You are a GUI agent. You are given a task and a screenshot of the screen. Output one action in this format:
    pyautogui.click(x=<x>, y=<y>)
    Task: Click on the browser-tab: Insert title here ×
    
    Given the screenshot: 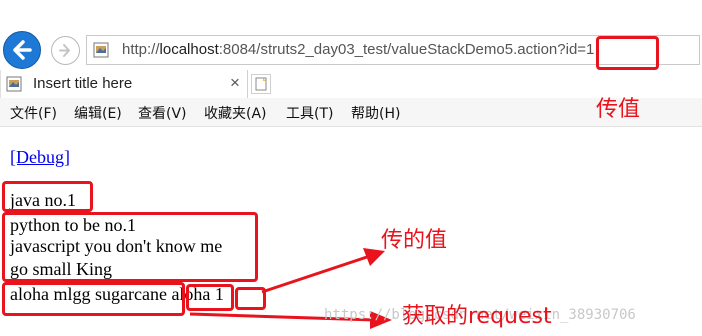 What is the action you would take?
    pyautogui.click(x=124, y=84)
    